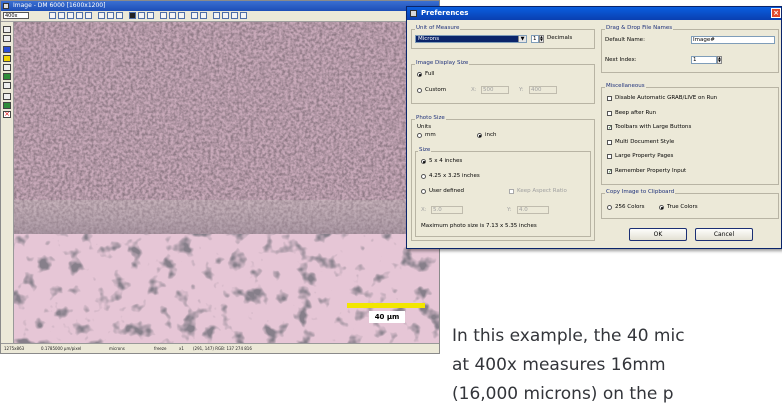  Describe the element at coordinates (445, 13) in the screenshot. I see `dialog-title: Preferences` at that location.